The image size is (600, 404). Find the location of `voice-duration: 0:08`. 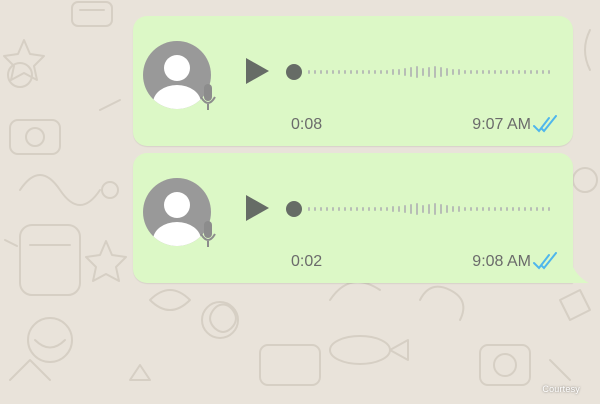

voice-duration: 0:08 is located at coordinates (307, 124).